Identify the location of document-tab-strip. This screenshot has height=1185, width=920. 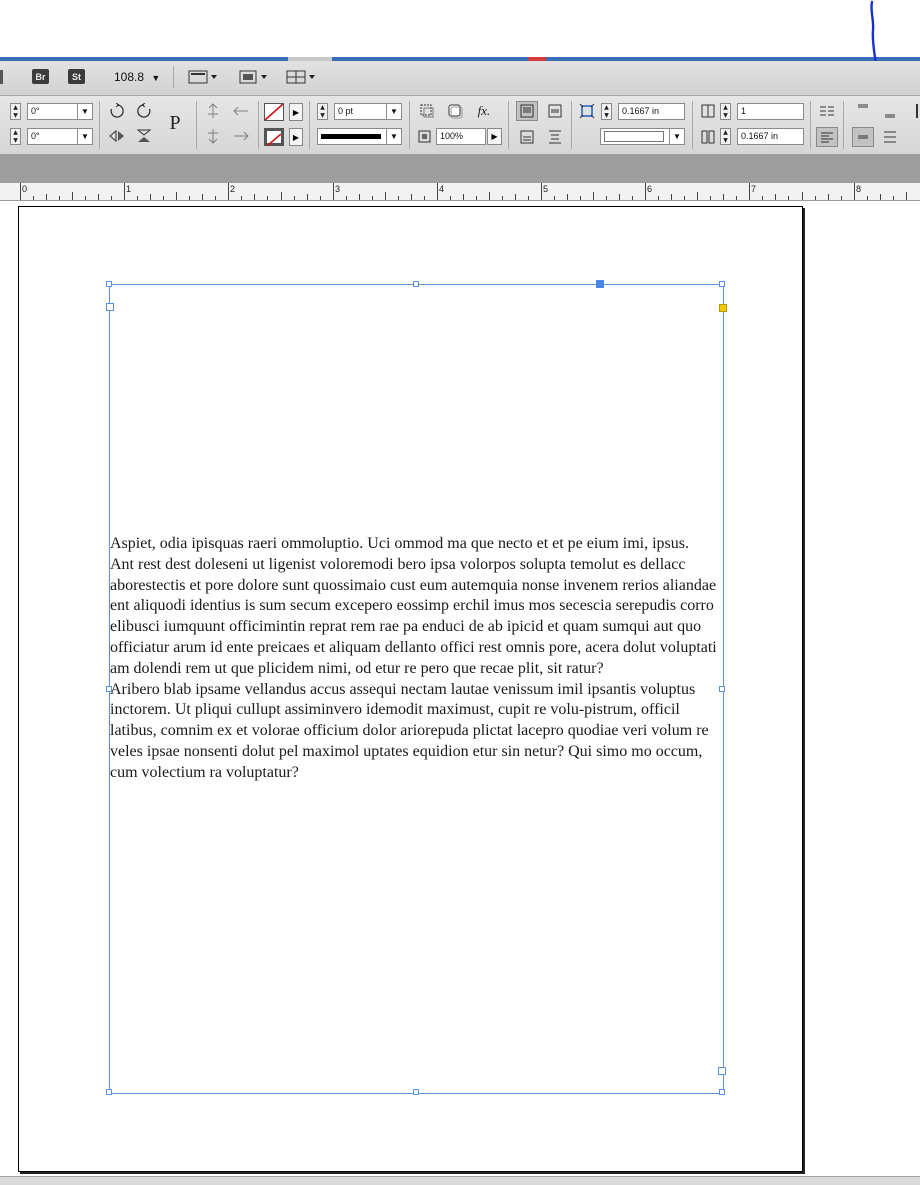
(460, 169).